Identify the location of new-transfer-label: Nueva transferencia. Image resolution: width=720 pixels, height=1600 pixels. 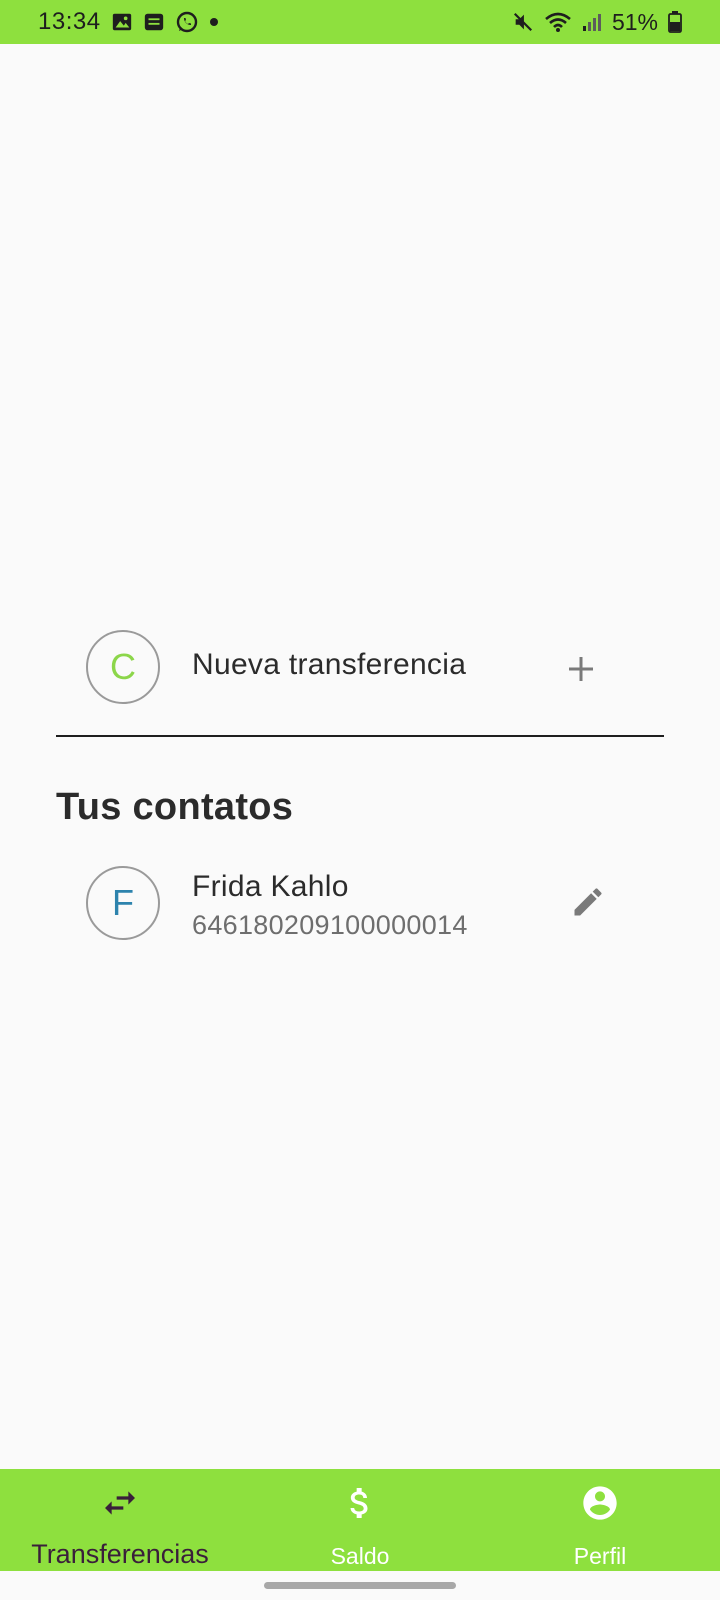
(329, 664).